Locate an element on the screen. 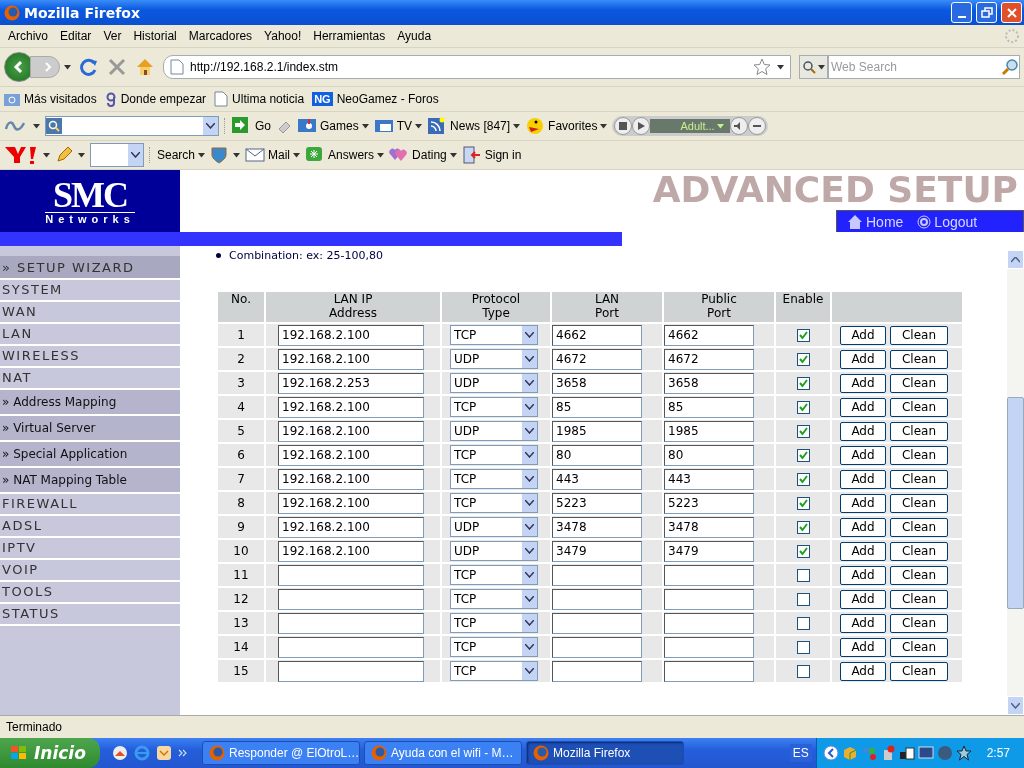 Image resolution: width=1024 pixels, height=768 pixels. bookmark-link: NeoGamez - Foros is located at coordinates (387, 99).